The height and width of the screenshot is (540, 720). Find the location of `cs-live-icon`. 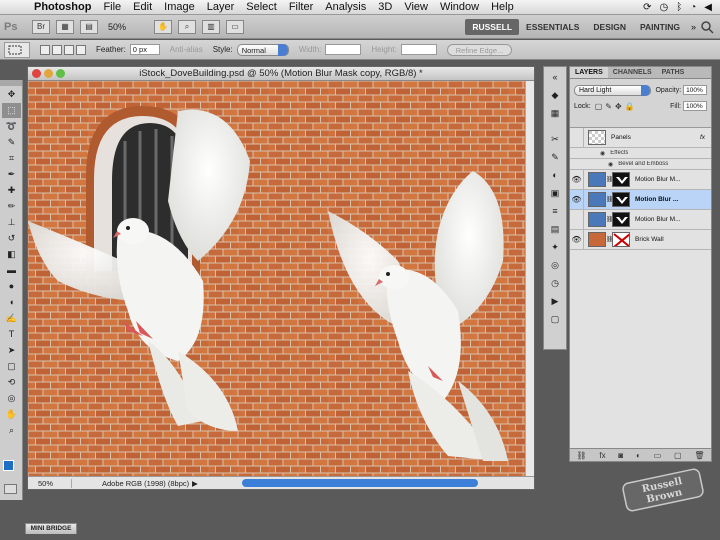

cs-live-icon is located at coordinates (708, 27).